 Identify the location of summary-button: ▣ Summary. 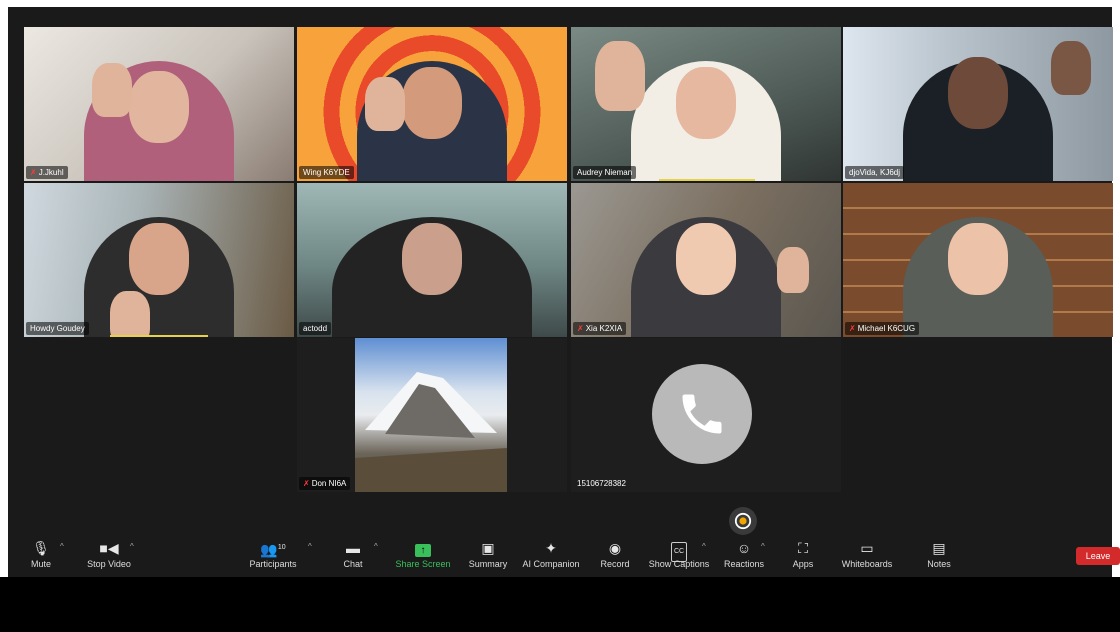
(488, 554).